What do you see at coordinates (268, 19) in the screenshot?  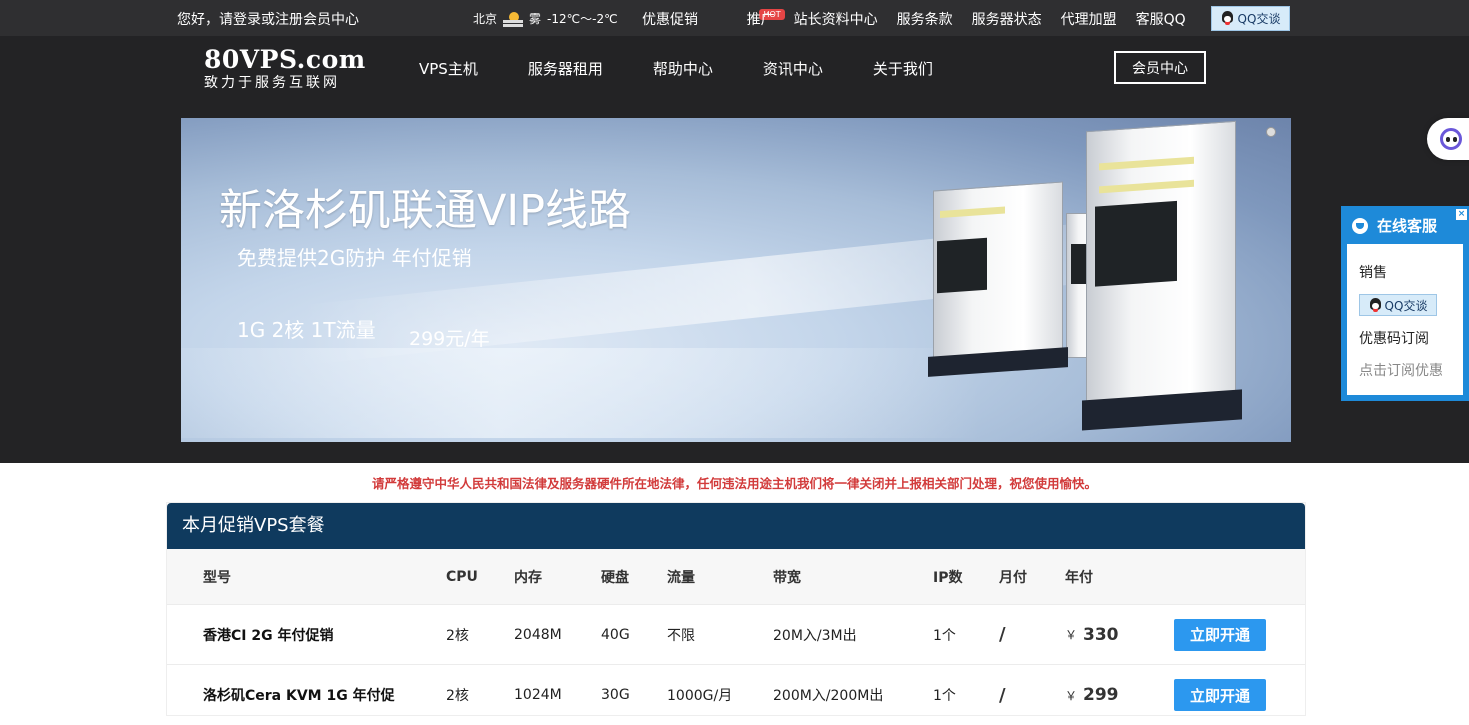 I see `login-greeting-link: 您好，请登录或注册会员中心` at bounding box center [268, 19].